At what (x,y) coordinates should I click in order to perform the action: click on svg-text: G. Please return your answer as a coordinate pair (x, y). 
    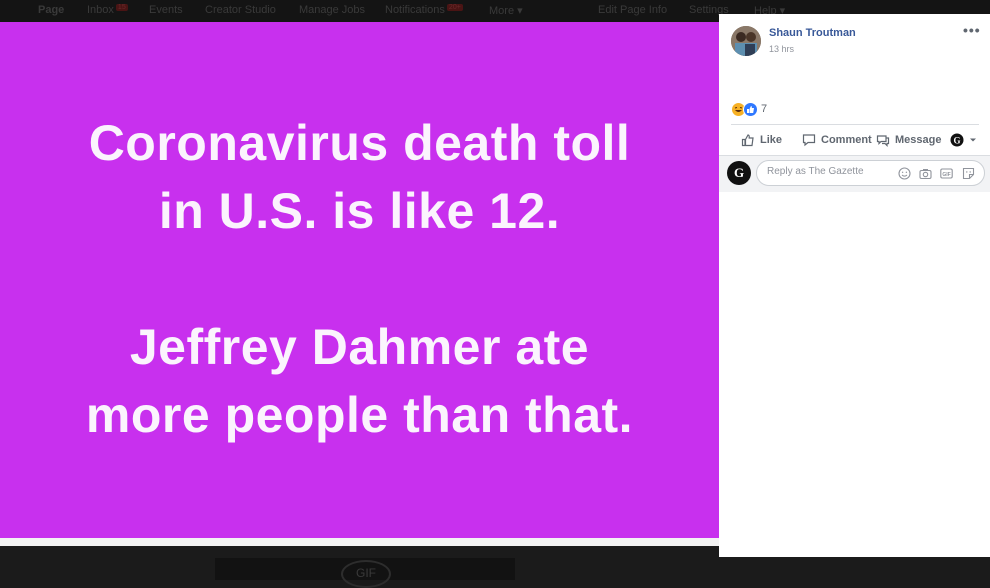
    Looking at the image, I should click on (956, 141).